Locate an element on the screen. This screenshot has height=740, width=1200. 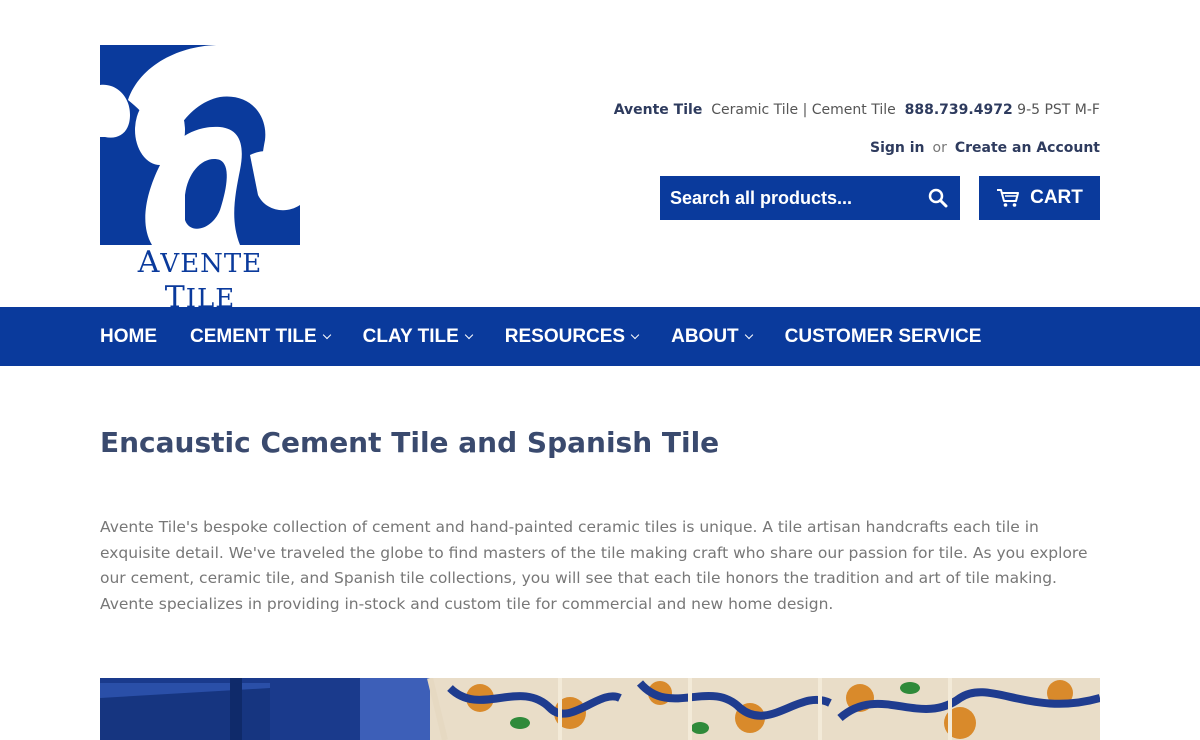
logo-wordmark: AVENTE TILE is located at coordinates (200, 280).